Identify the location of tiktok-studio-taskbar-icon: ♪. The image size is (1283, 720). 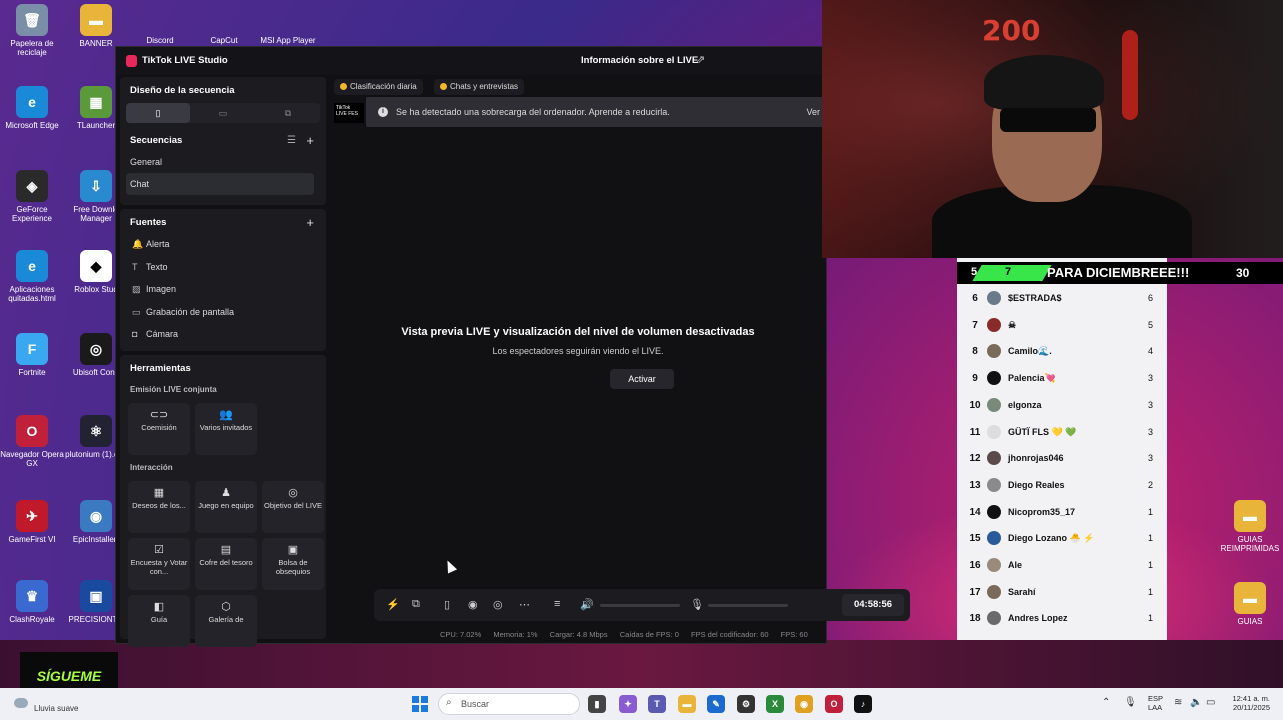
(863, 704).